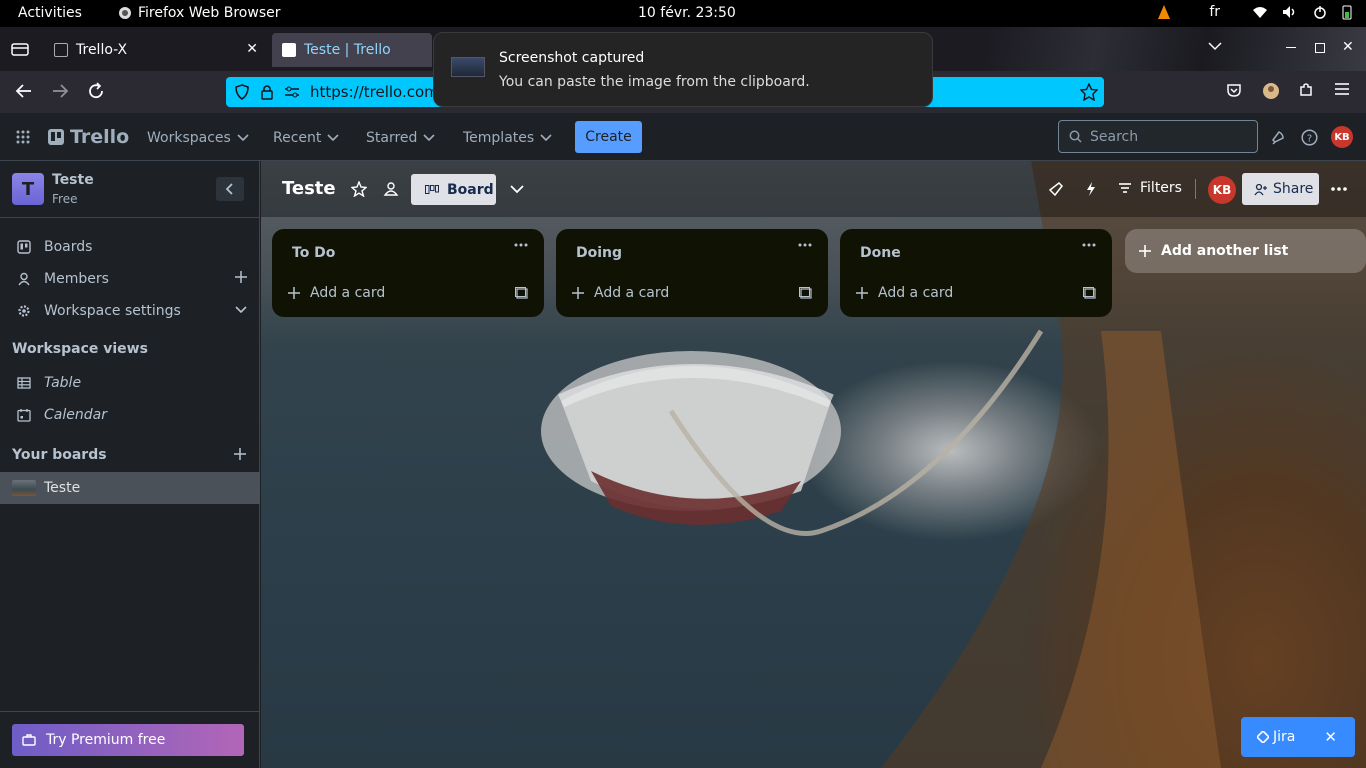 The width and height of the screenshot is (1366, 768). I want to click on clock: 10 févr. 23:50, so click(687, 13).